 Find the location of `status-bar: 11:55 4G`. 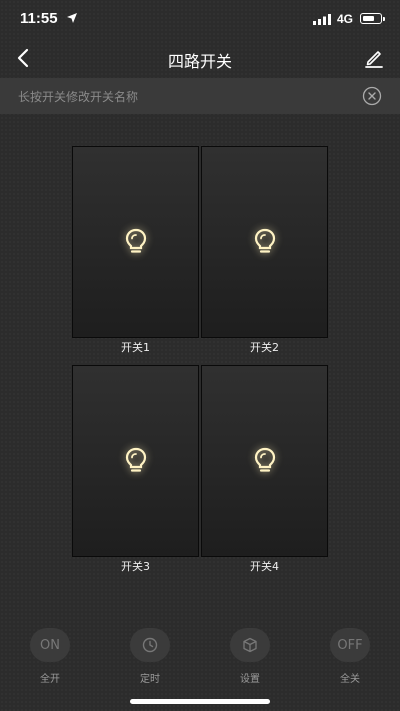

status-bar: 11:55 4G is located at coordinates (200, 20).